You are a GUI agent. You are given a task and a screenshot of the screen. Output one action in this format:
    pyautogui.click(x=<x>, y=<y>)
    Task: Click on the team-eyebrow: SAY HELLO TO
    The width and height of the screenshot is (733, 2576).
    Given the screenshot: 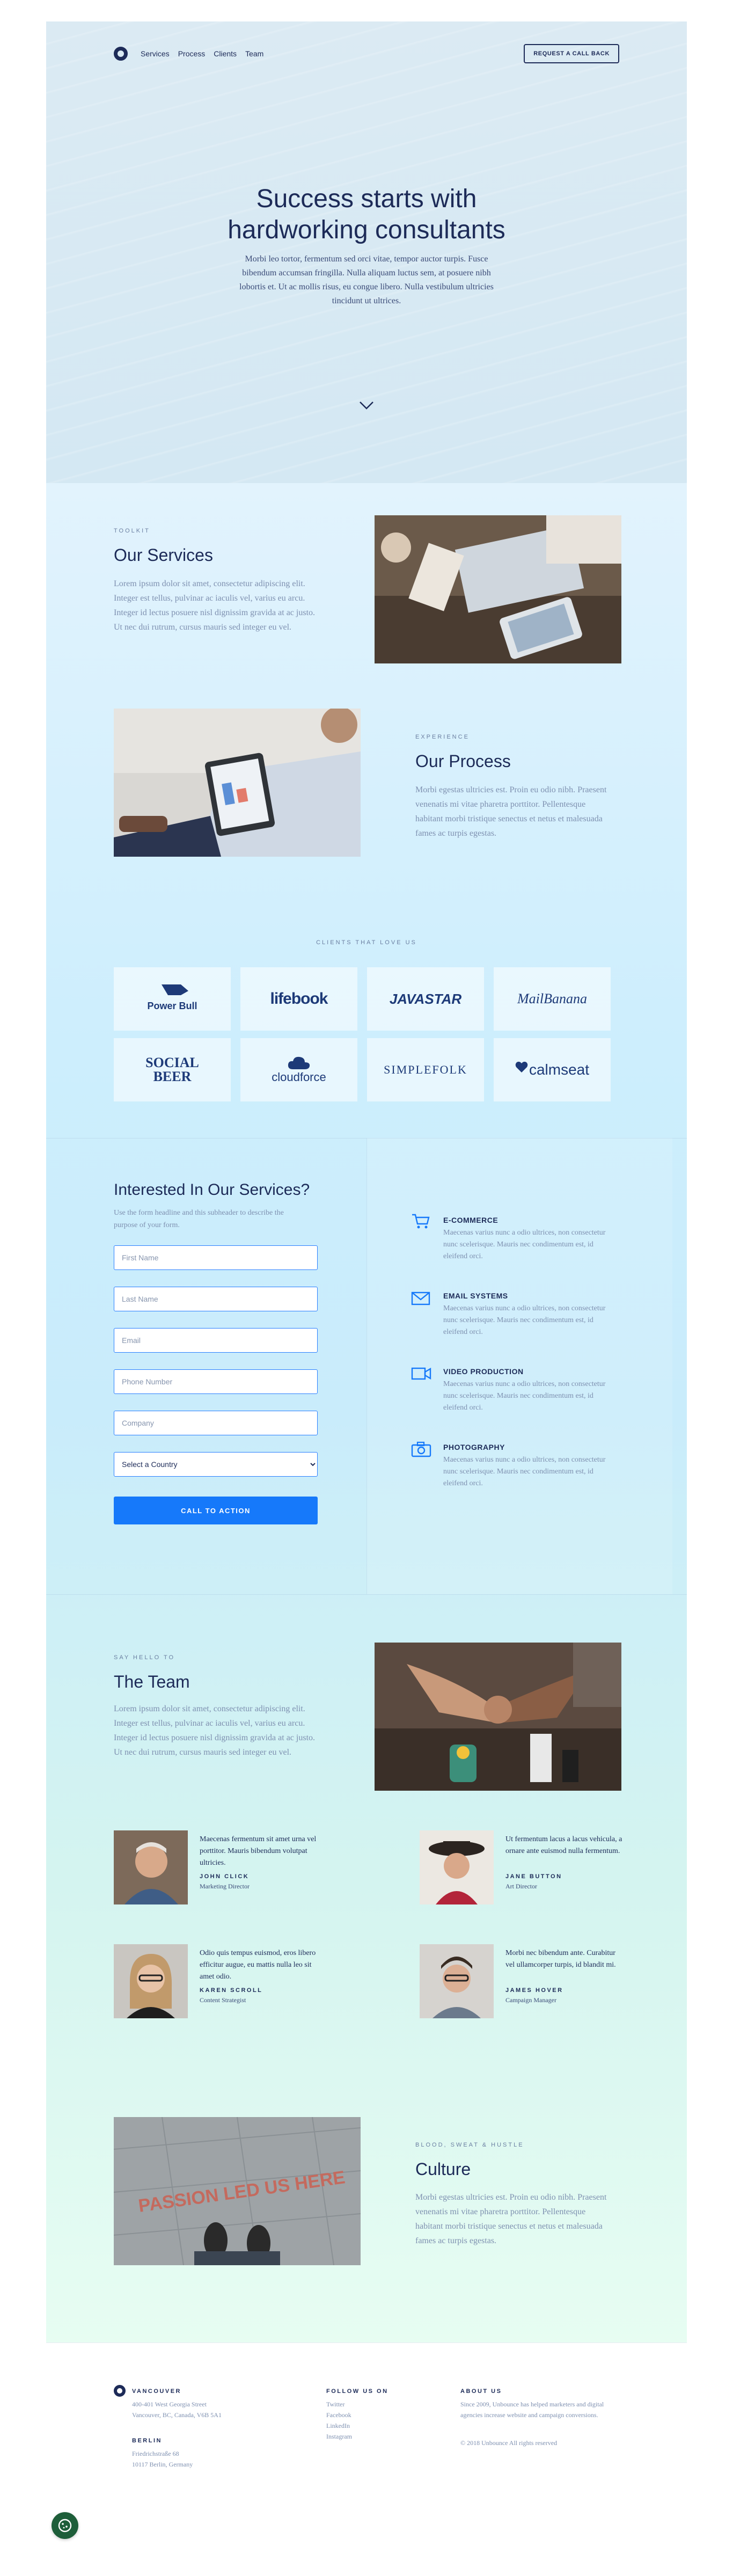 What is the action you would take?
    pyautogui.click(x=144, y=1657)
    